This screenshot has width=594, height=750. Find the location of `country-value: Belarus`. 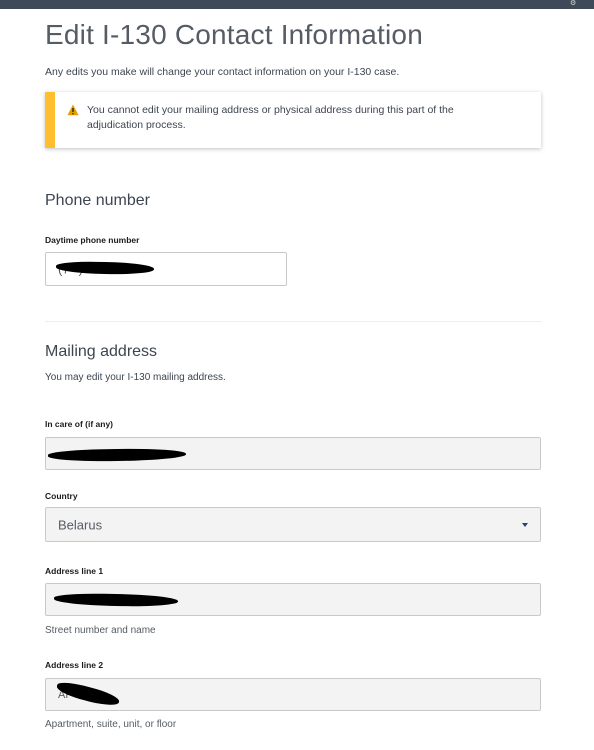

country-value: Belarus is located at coordinates (80, 524).